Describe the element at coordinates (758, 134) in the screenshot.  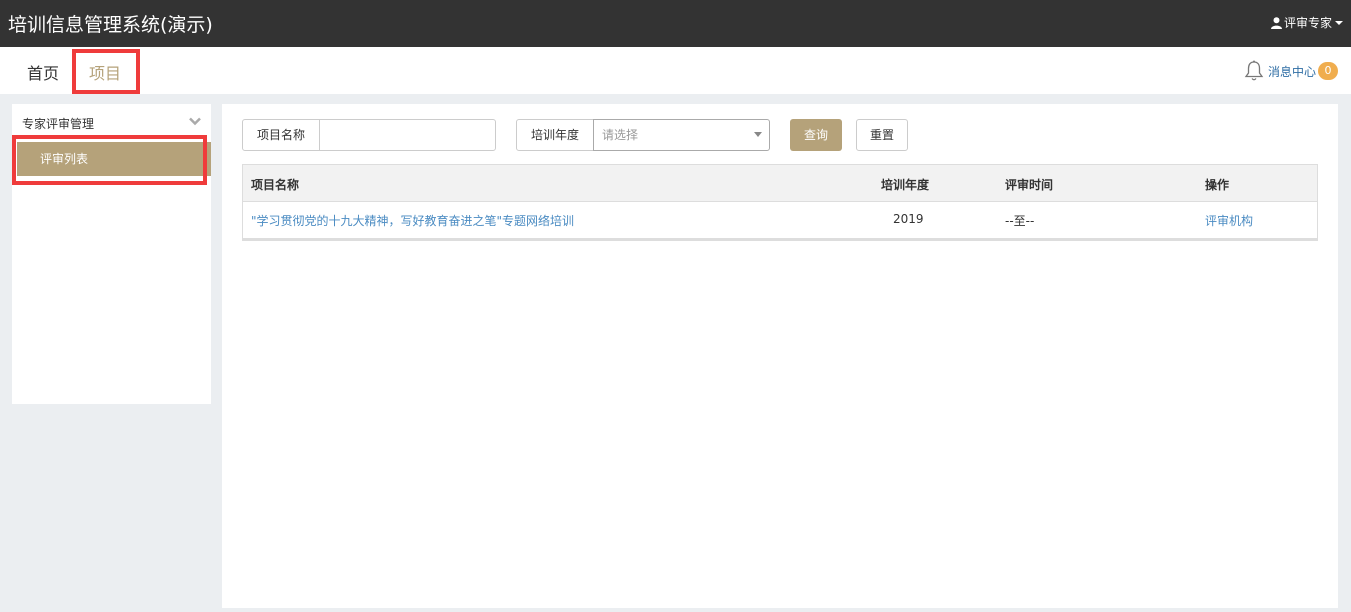
I see `dropdown-arrow-icon` at that location.